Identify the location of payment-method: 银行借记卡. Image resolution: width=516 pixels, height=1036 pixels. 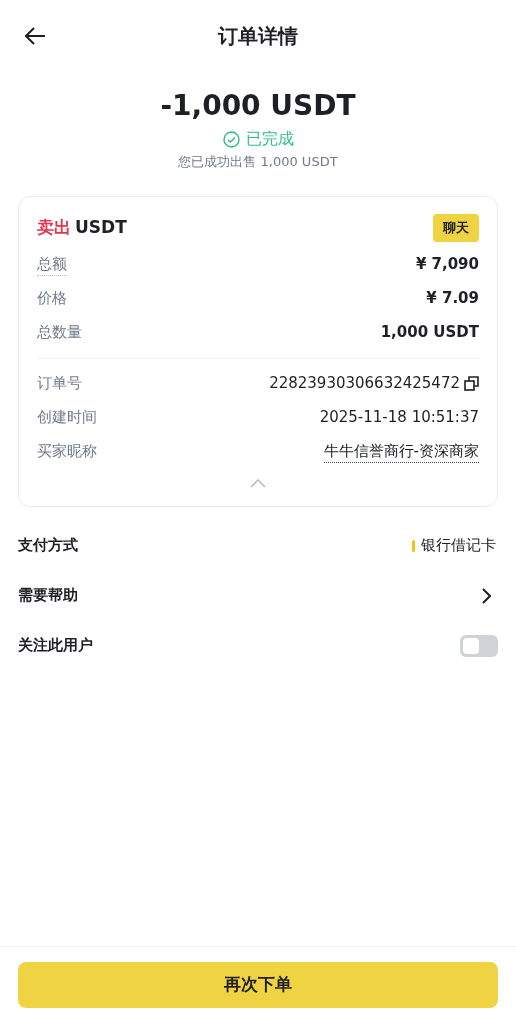
(458, 546).